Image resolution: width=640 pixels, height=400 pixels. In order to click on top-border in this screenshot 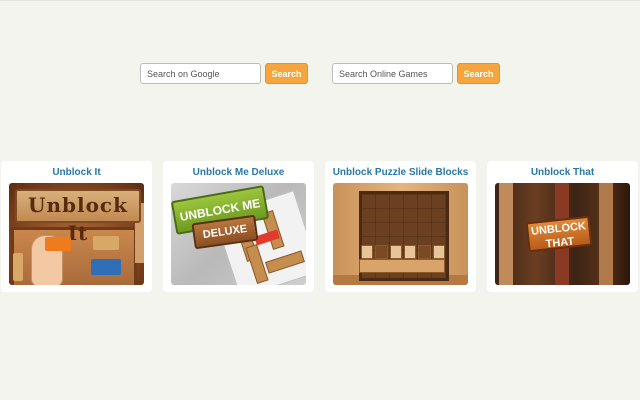, I will do `click(320, 0)`.